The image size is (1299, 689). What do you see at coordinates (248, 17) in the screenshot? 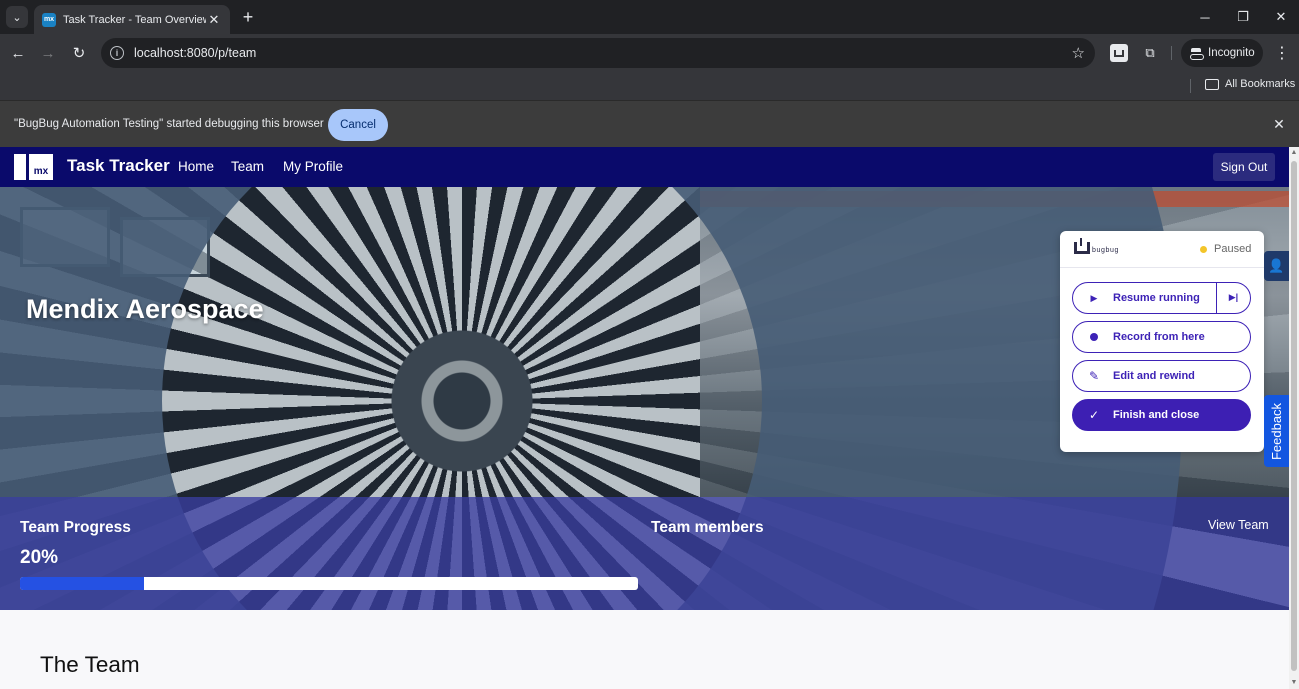
I see `plus-icon: +` at bounding box center [248, 17].